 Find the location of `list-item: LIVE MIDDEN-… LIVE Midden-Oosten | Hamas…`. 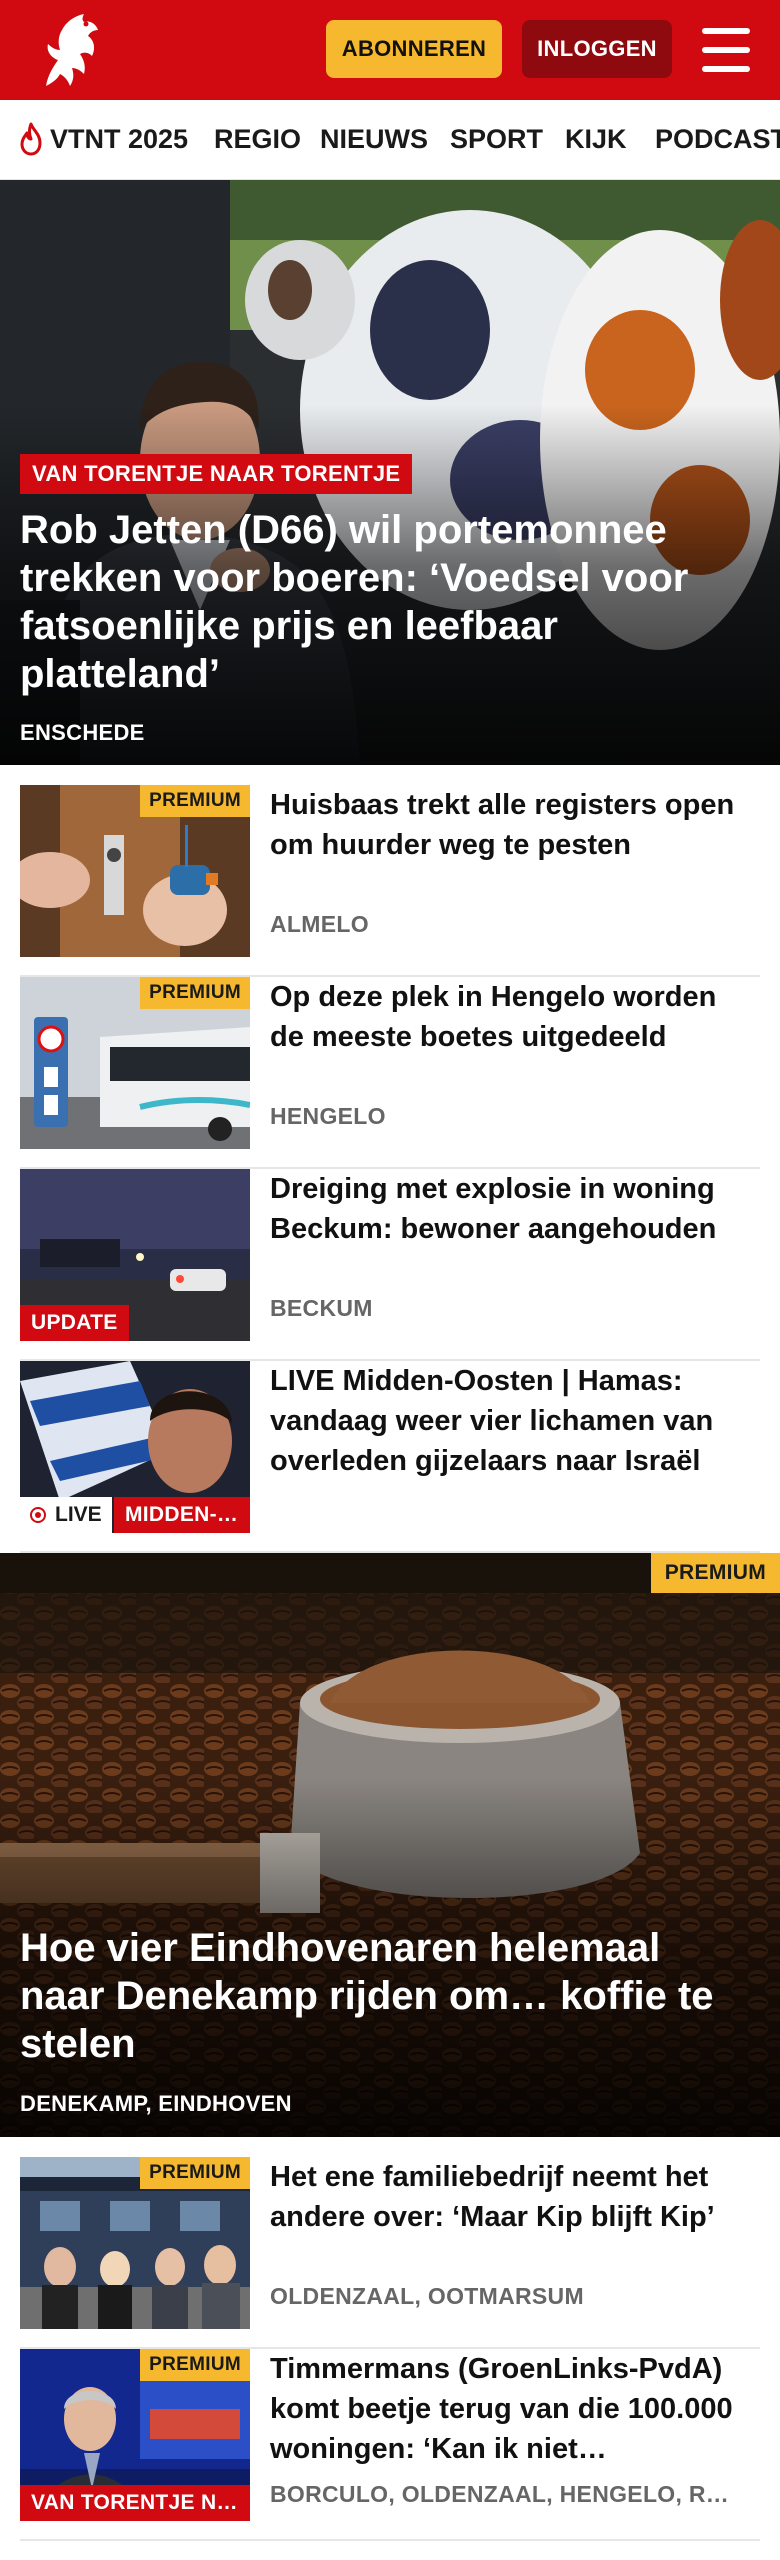

list-item: LIVE MIDDEN-… LIVE Midden-Oosten | Hamas… is located at coordinates (390, 1457).